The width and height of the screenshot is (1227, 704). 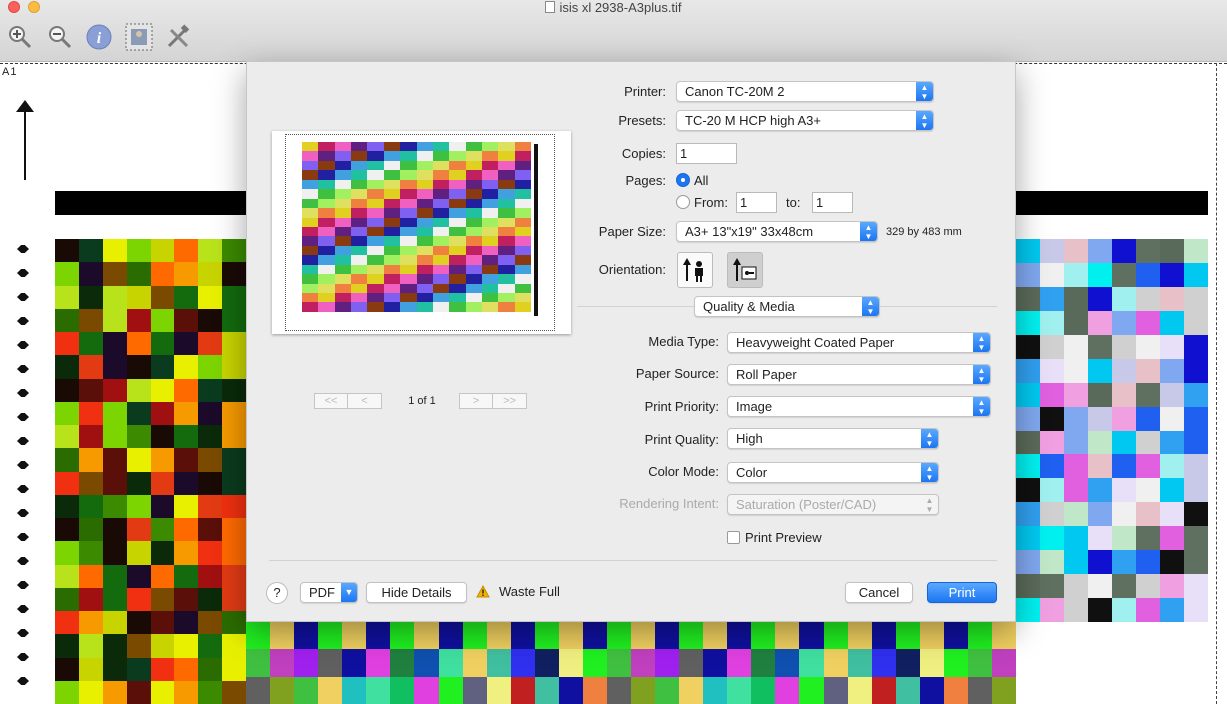 What do you see at coordinates (178, 37) in the screenshot?
I see `tools-icon` at bounding box center [178, 37].